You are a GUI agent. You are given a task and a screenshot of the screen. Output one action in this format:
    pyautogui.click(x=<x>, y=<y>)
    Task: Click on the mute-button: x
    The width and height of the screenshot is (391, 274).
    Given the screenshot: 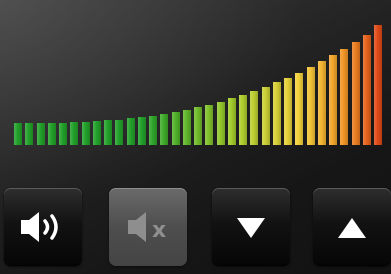 What is the action you would take?
    pyautogui.click(x=148, y=227)
    